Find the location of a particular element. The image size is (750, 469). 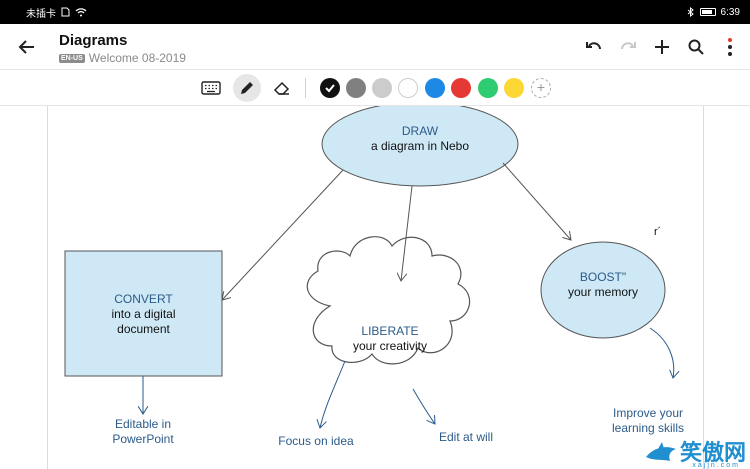

more-options-button is located at coordinates (730, 47).